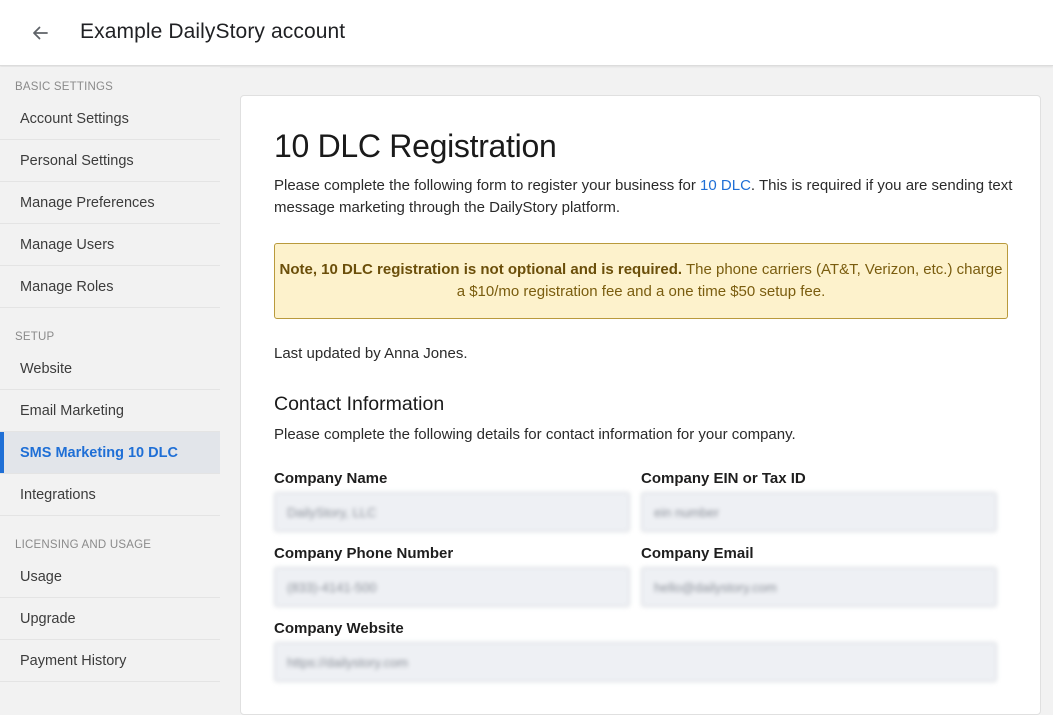 The width and height of the screenshot is (1053, 715). What do you see at coordinates (331, 478) in the screenshot?
I see `company-name-label: Company Name` at bounding box center [331, 478].